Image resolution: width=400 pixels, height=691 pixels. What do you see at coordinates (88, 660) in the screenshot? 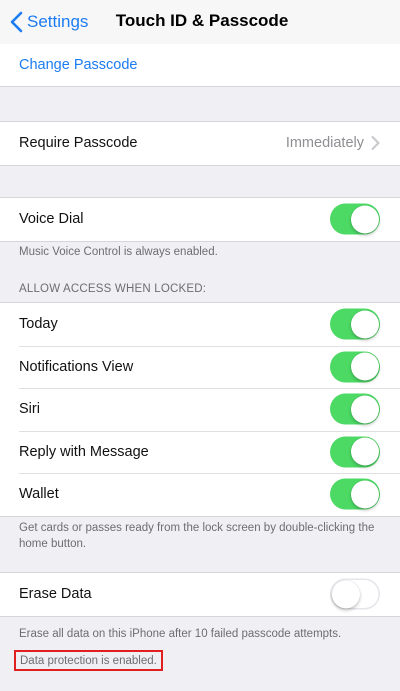
I see `data-protection-status: Data protection is enabled.` at bounding box center [88, 660].